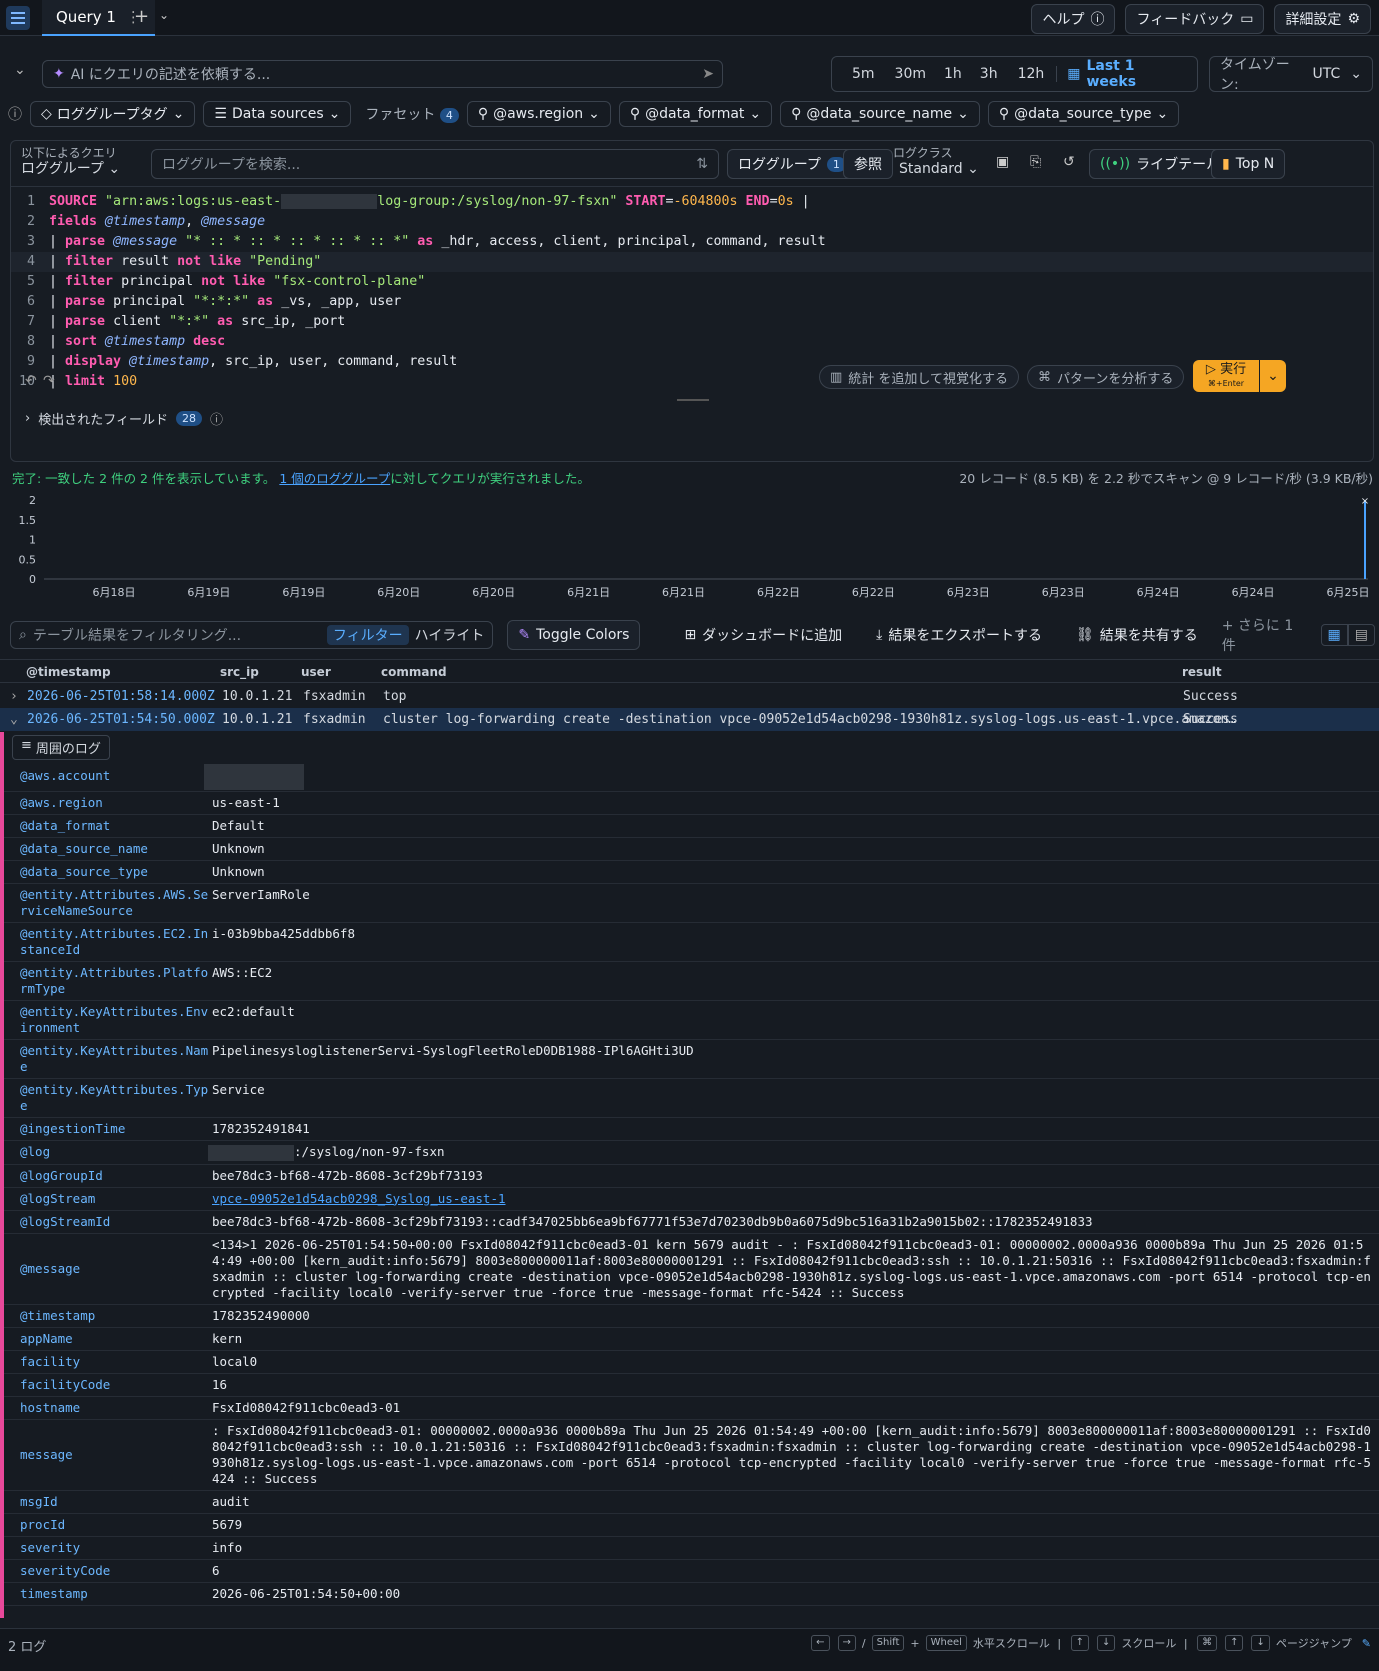 This screenshot has height=1671, width=1379. What do you see at coordinates (863, 74) in the screenshot?
I see `range-5m: 5m` at bounding box center [863, 74].